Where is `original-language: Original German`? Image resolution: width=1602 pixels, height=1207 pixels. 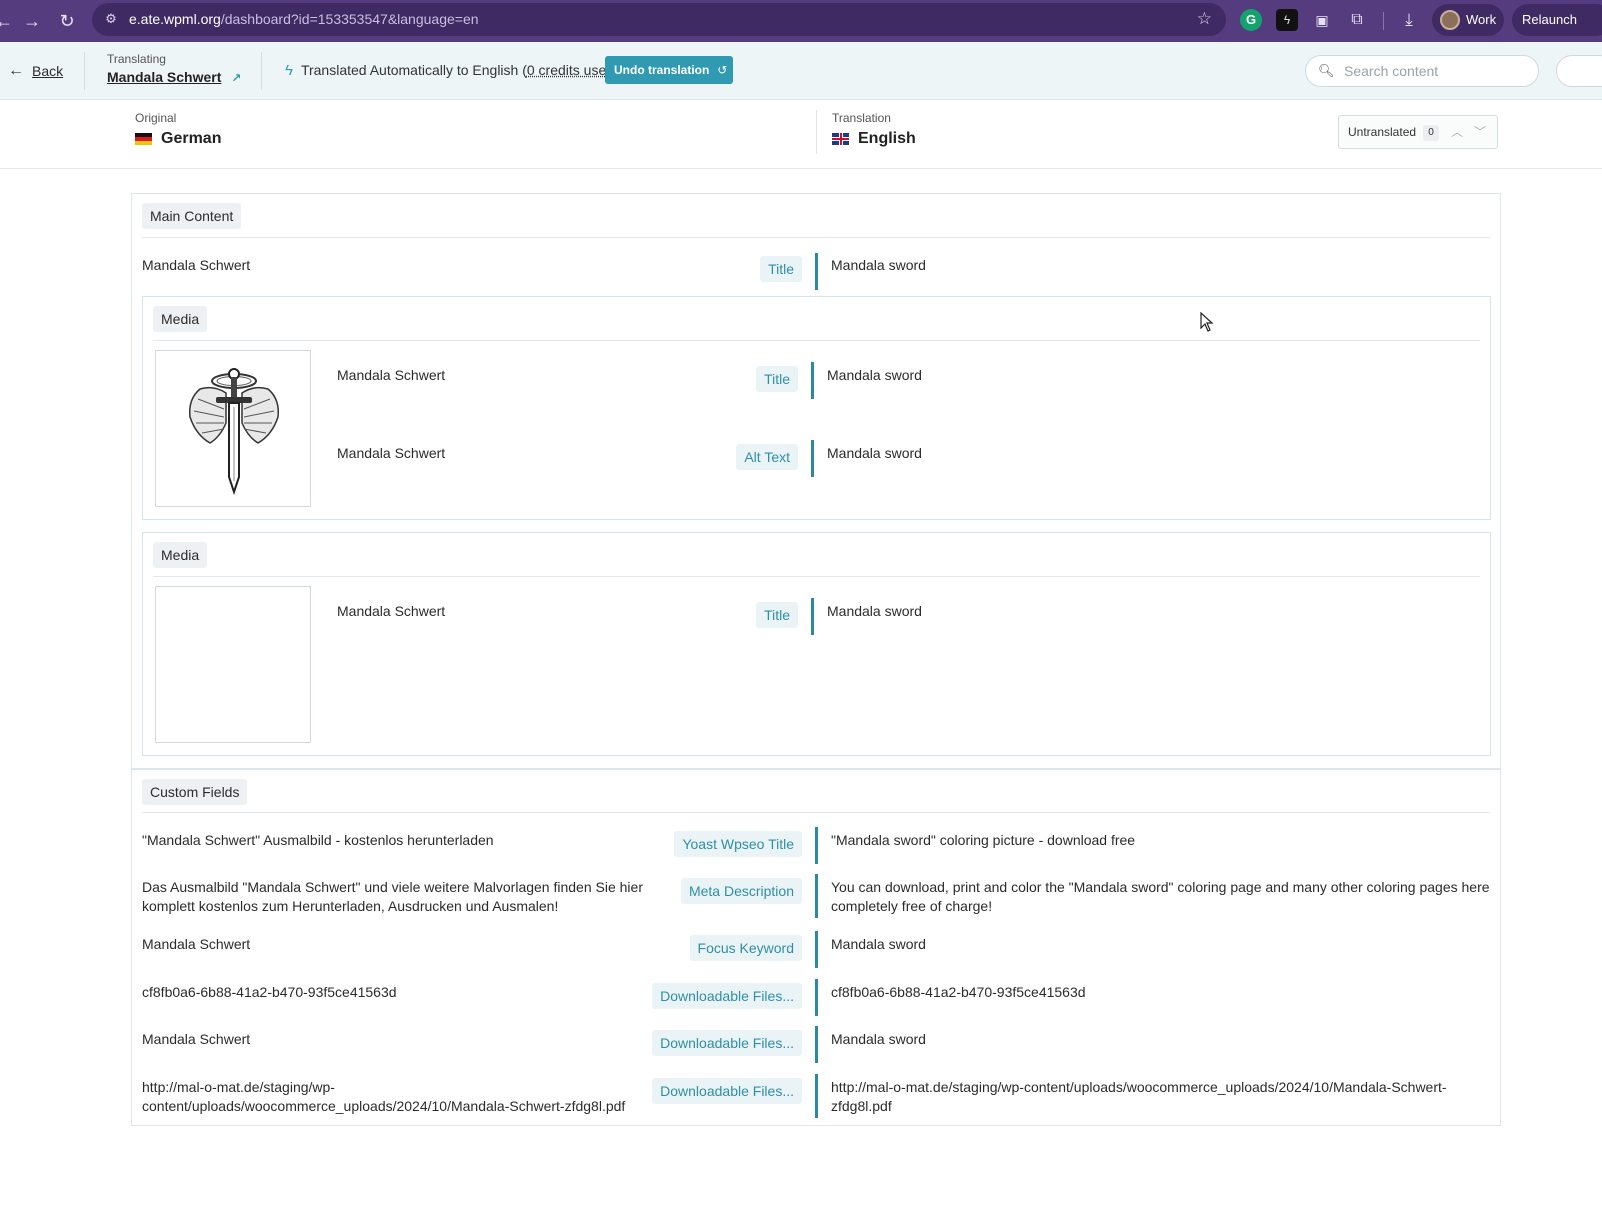 original-language: Original German is located at coordinates (178, 129).